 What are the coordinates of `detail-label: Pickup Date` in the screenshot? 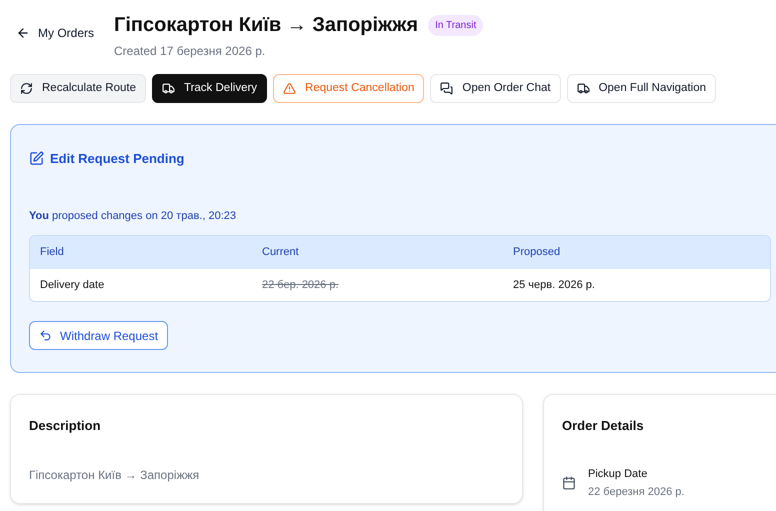 It's located at (618, 474).